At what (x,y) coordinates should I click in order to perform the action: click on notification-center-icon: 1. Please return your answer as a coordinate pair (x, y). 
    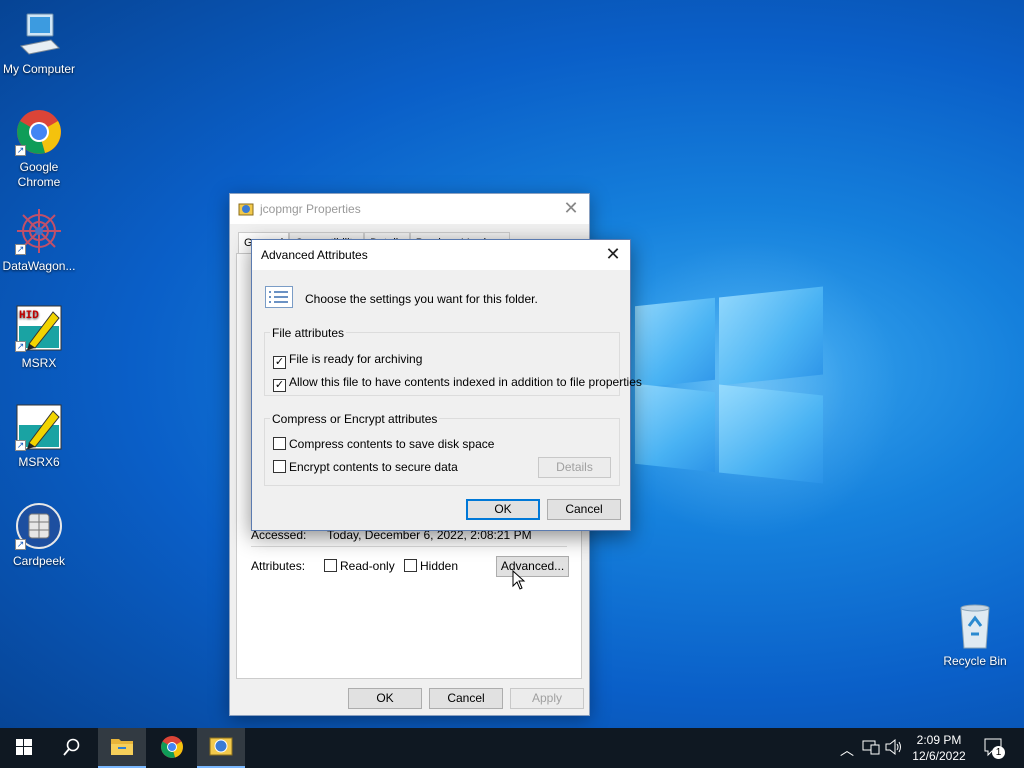
    Looking at the image, I should click on (995, 749).